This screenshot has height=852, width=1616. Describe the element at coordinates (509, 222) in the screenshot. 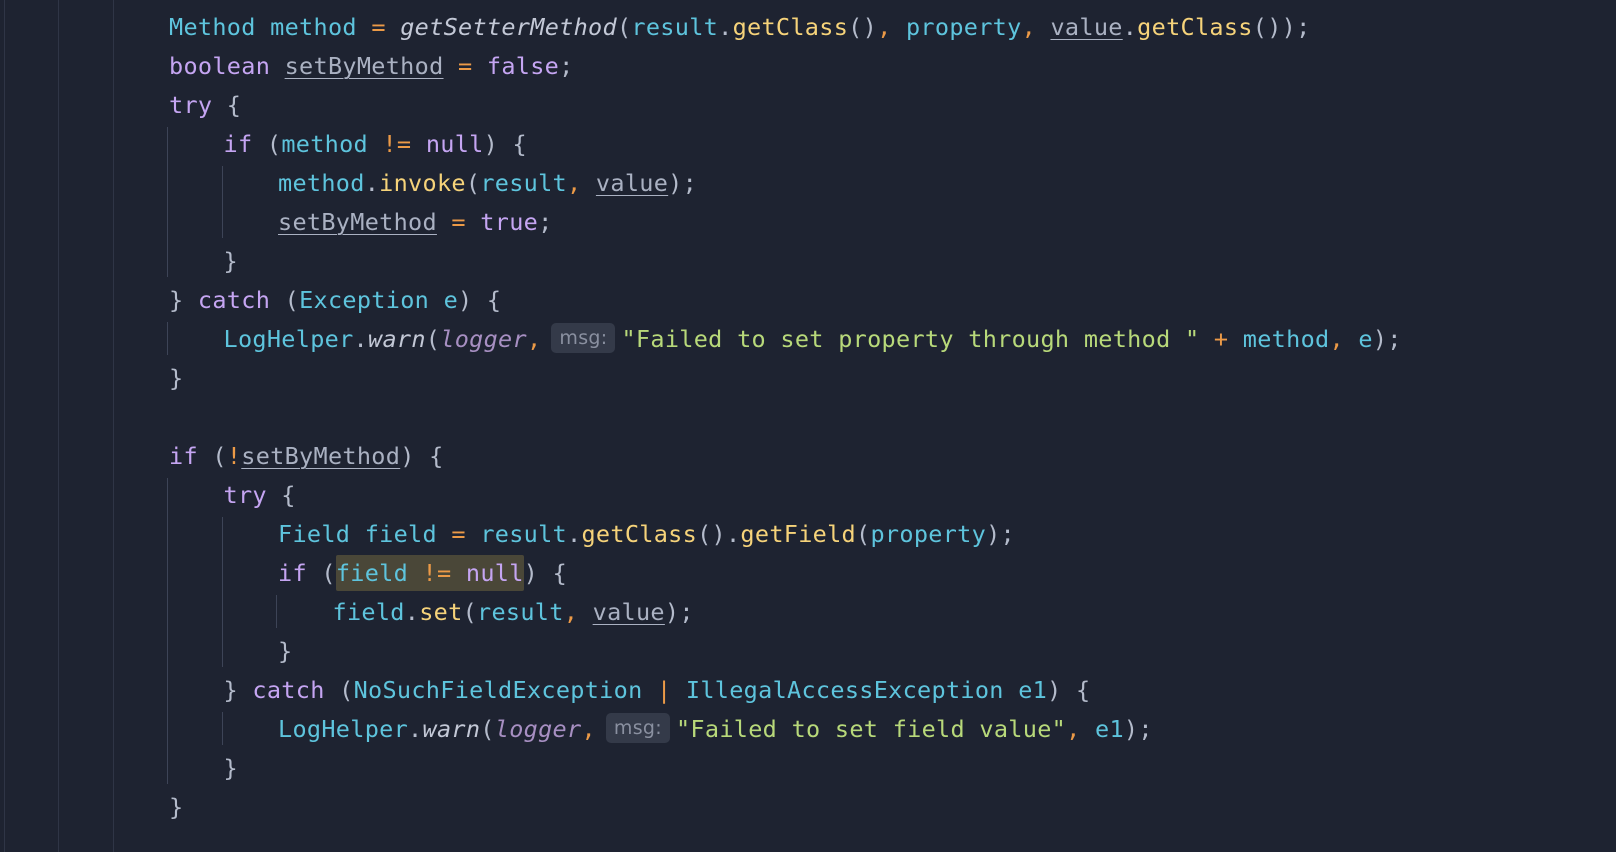

I see `code-token: true` at that location.